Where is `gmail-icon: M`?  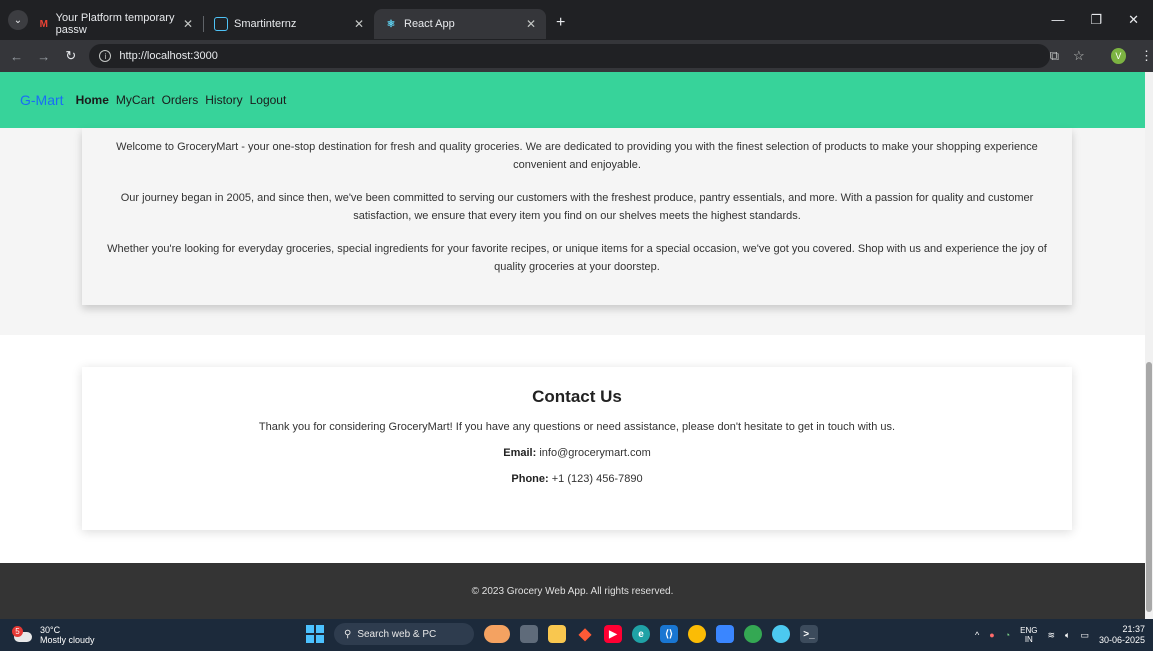 gmail-icon: M is located at coordinates (43, 24).